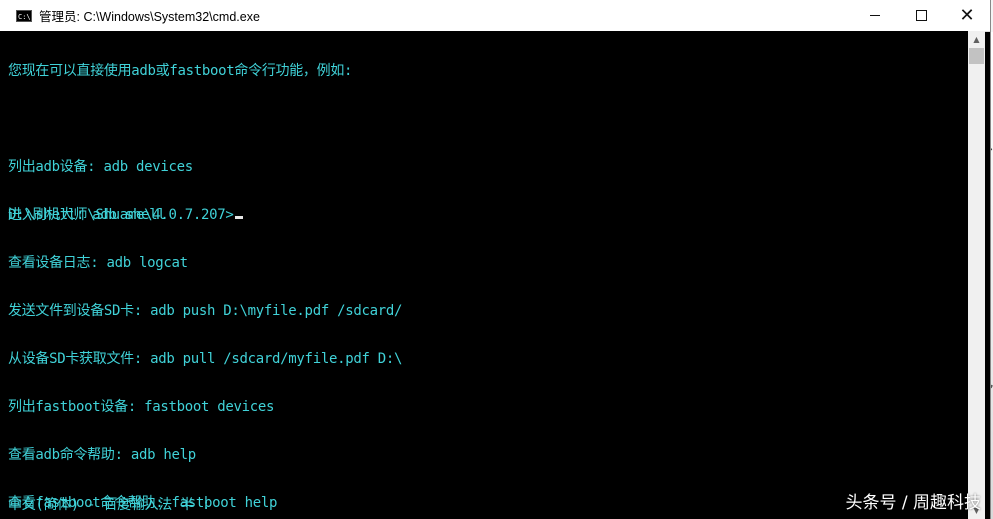 The width and height of the screenshot is (993, 519). What do you see at coordinates (913, 503) in the screenshot?
I see `watermark: 头条号 / 周趣科技` at bounding box center [913, 503].